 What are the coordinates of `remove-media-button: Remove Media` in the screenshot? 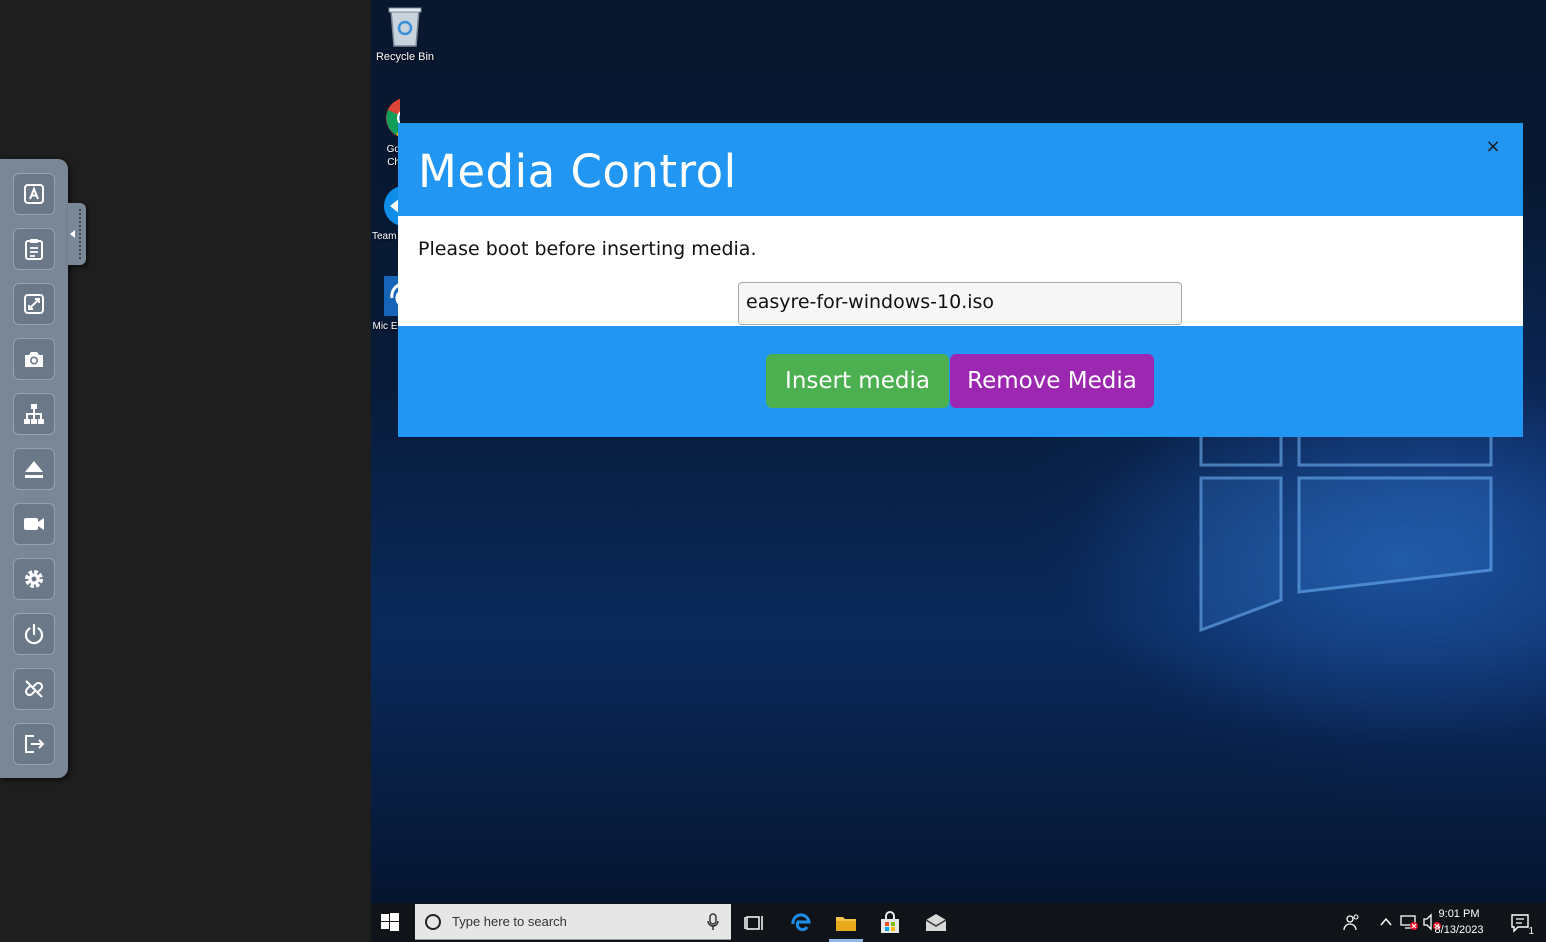 It's located at (1052, 381).